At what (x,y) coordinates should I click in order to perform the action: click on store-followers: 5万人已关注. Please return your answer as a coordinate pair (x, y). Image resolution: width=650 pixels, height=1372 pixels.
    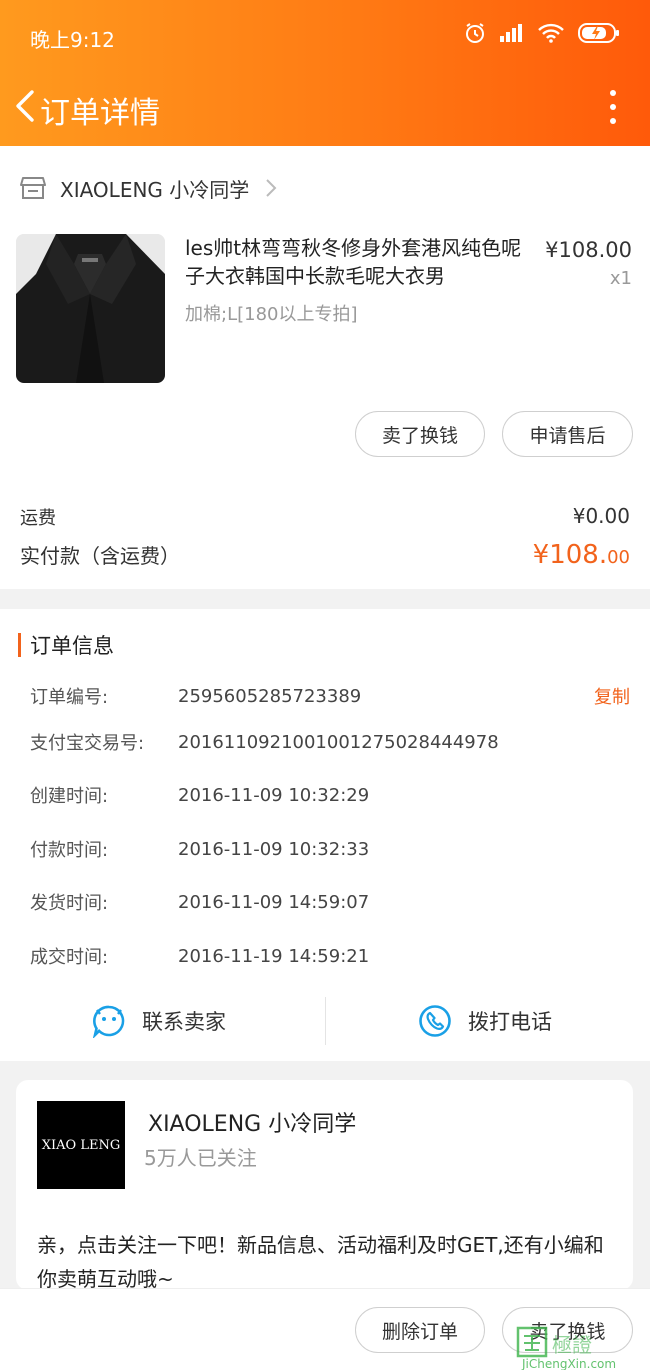
    Looking at the image, I should click on (200, 1158).